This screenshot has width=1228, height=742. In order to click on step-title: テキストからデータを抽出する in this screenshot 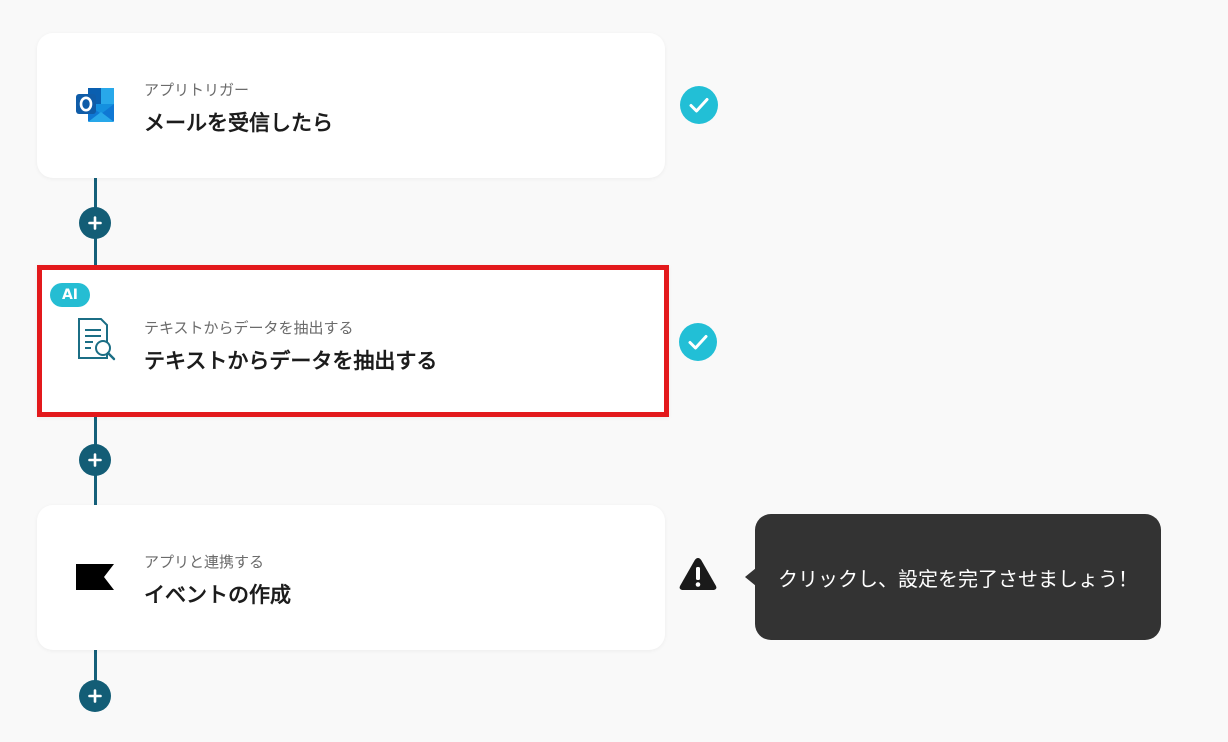, I will do `click(291, 361)`.